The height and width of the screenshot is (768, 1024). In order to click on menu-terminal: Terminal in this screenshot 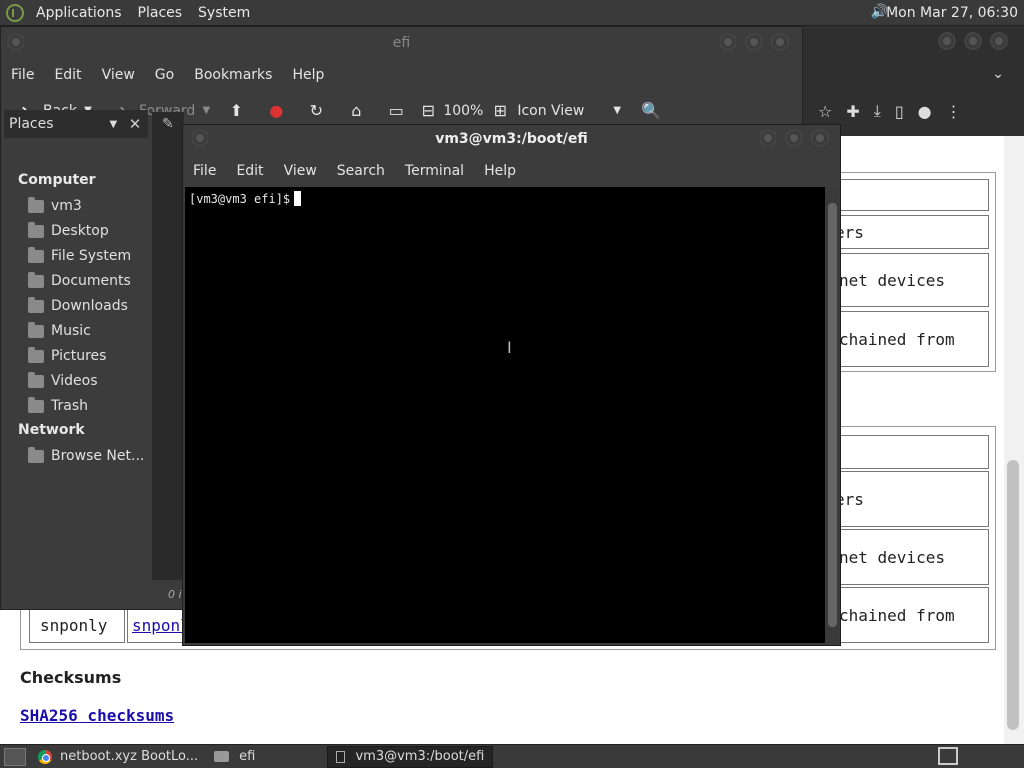, I will do `click(434, 171)`.